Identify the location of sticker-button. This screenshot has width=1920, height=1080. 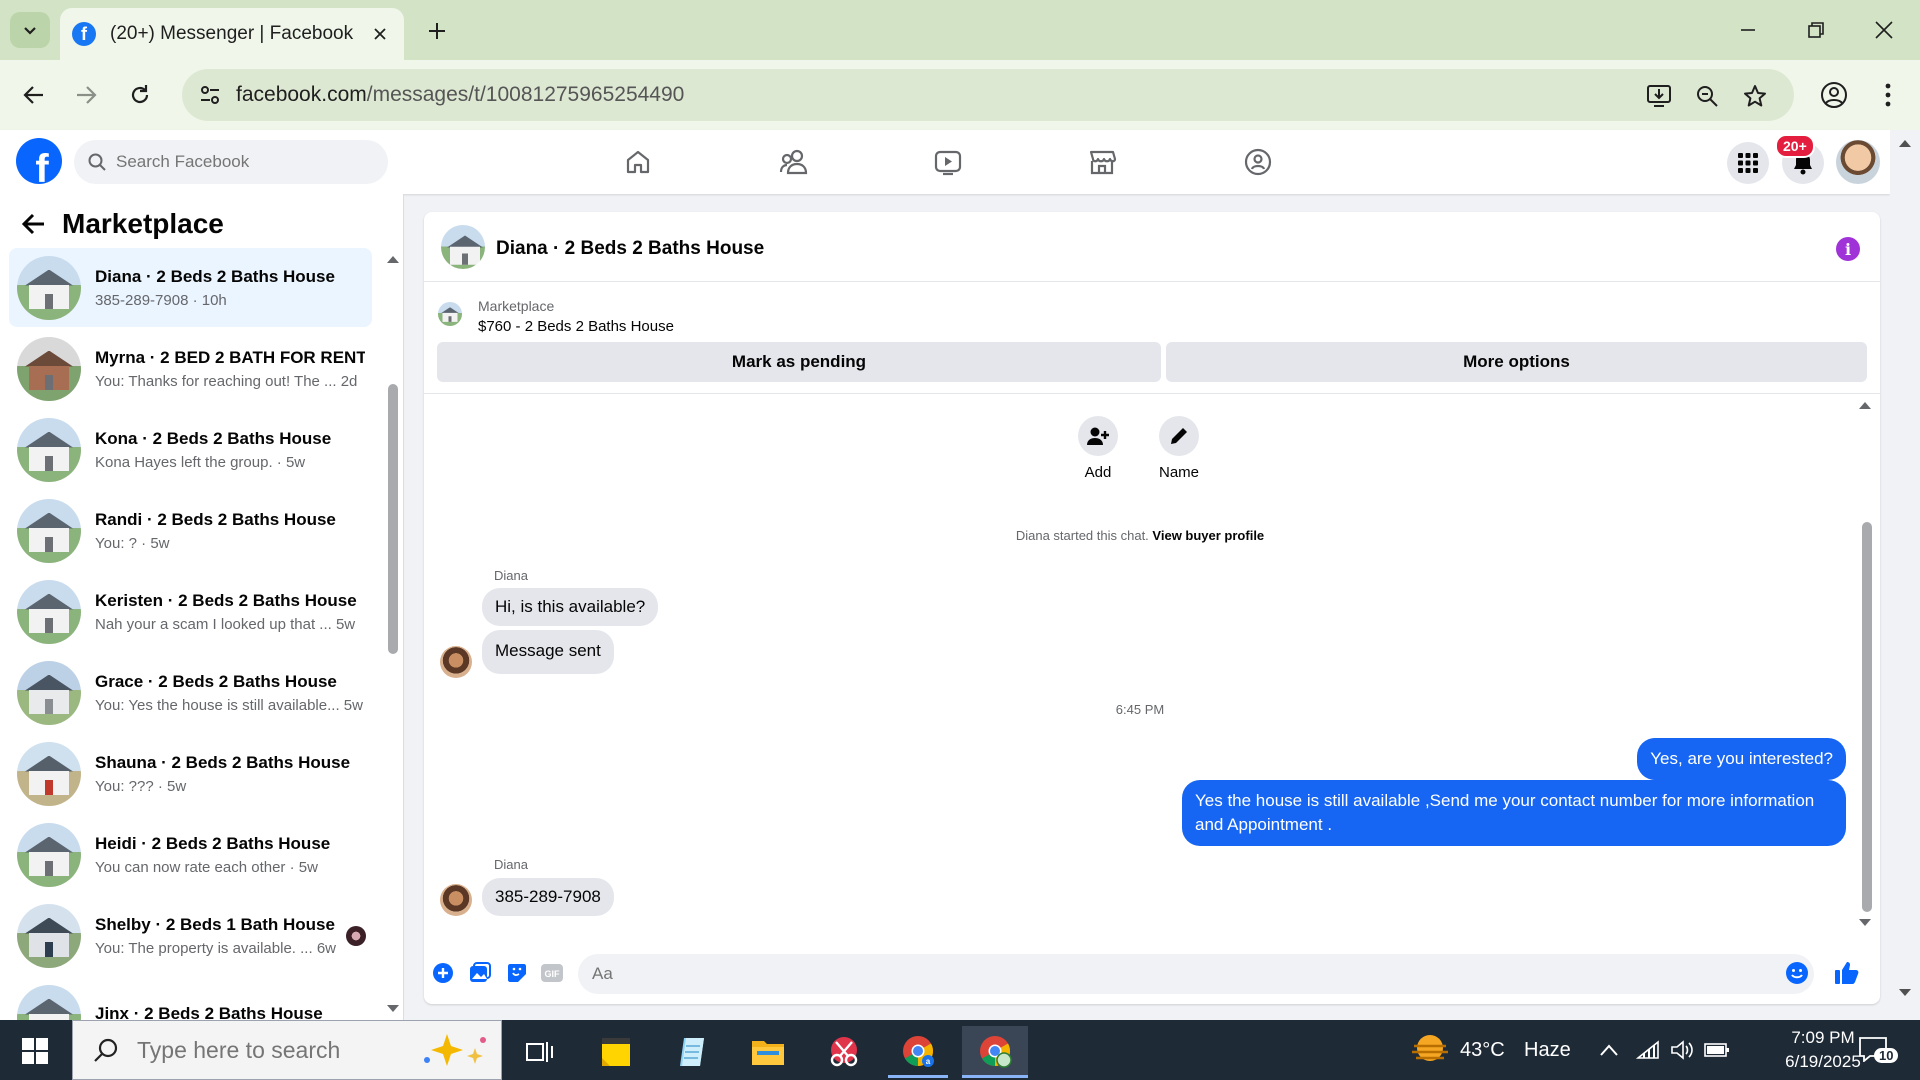
(517, 973).